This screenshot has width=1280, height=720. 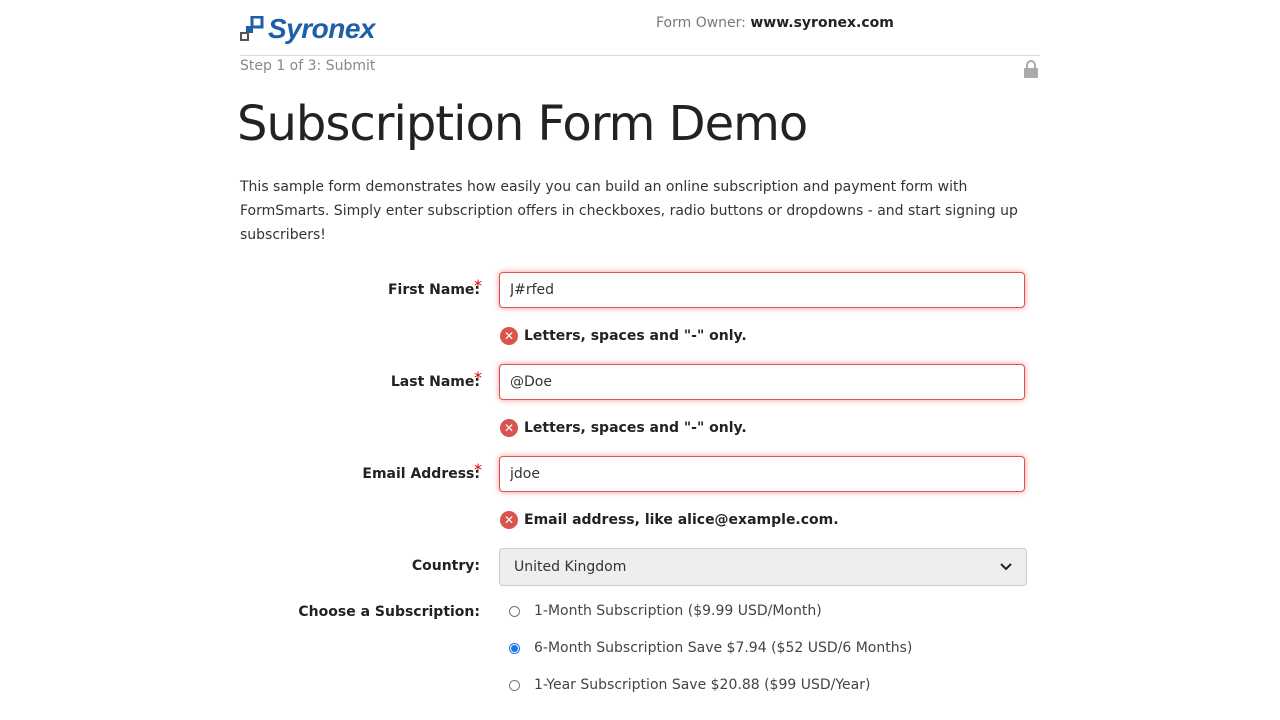 What do you see at coordinates (421, 474) in the screenshot?
I see `email-label: Email Address:` at bounding box center [421, 474].